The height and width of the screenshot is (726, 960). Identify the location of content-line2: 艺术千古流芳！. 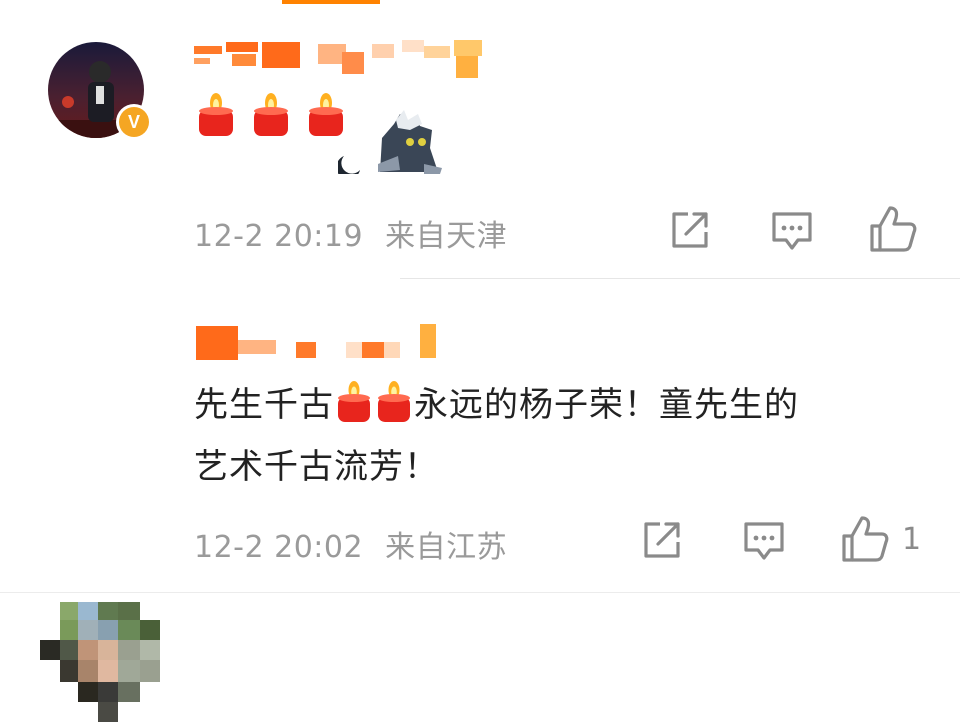
(316, 467).